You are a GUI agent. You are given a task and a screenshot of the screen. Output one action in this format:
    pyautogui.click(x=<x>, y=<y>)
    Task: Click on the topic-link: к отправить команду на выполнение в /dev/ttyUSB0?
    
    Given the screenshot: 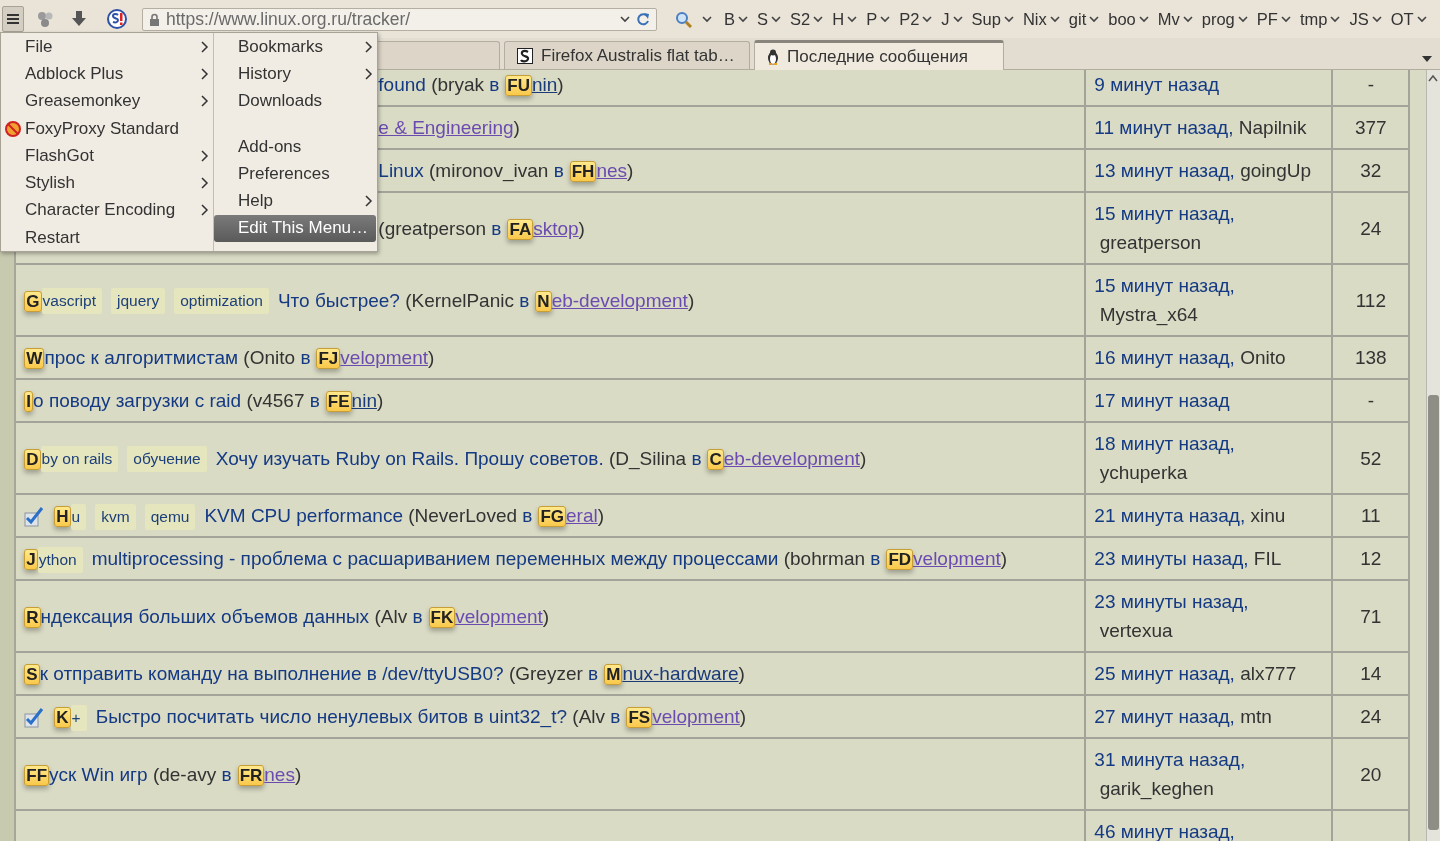 What is the action you would take?
    pyautogui.click(x=271, y=673)
    